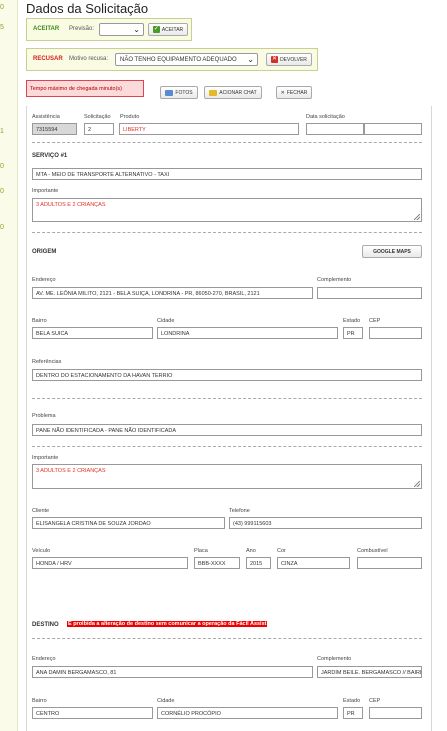 The image size is (447, 731). What do you see at coordinates (85, 88) in the screenshot?
I see `arrival-time-alert: Tempo máximo de chegada minuto(s)` at bounding box center [85, 88].